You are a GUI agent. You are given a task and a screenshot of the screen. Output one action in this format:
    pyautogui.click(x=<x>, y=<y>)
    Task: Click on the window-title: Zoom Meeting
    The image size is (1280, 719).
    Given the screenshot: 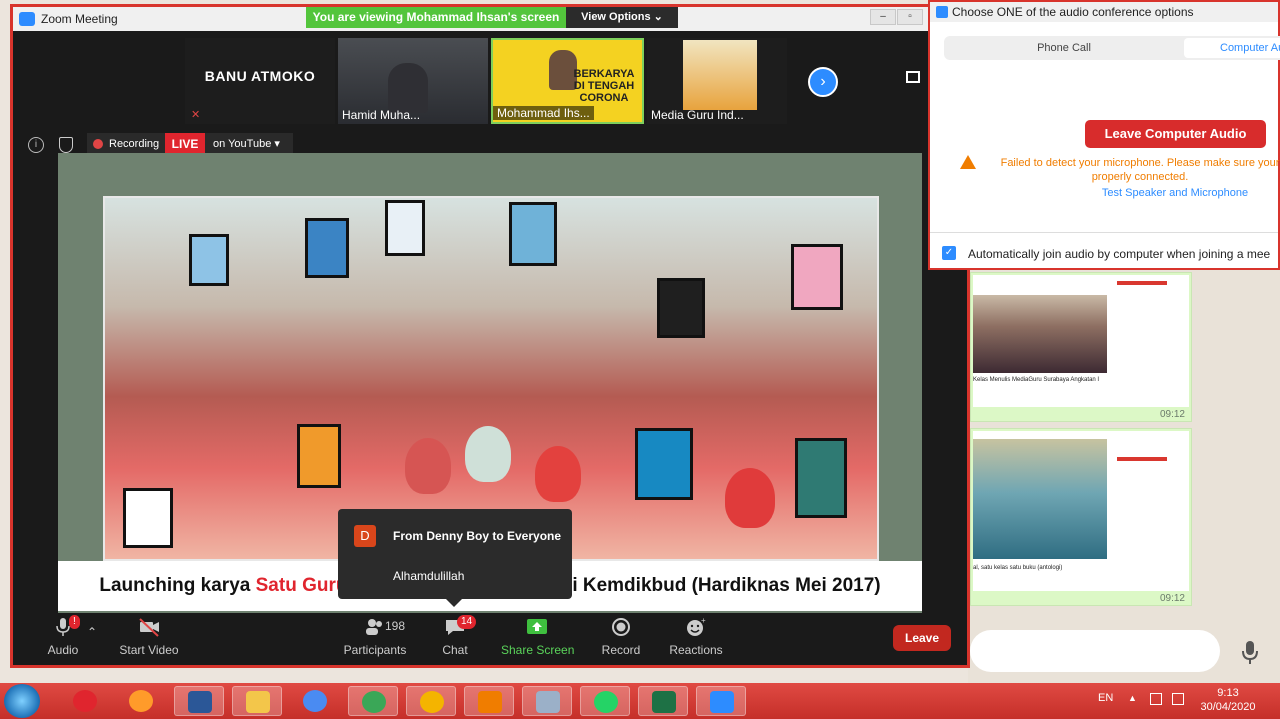 What is the action you would take?
    pyautogui.click(x=79, y=19)
    